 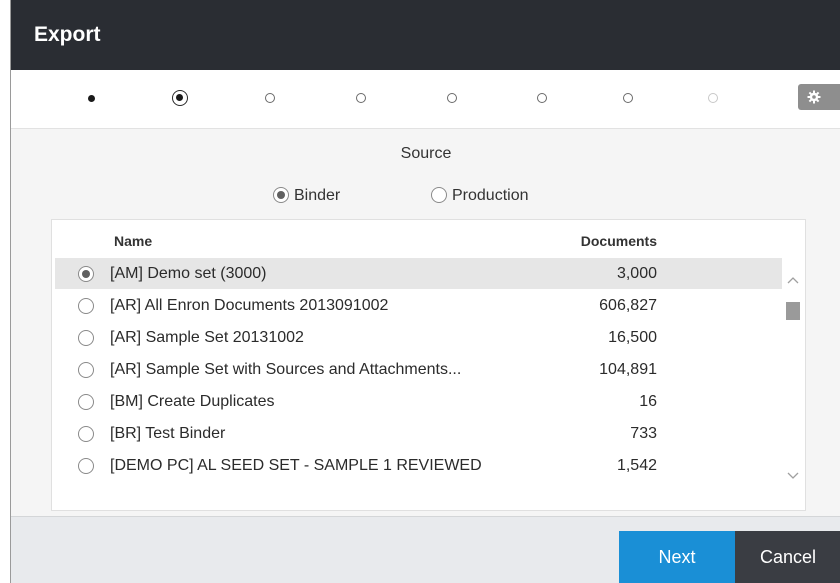 What do you see at coordinates (317, 195) in the screenshot?
I see `source-option-binder-label: Binder` at bounding box center [317, 195].